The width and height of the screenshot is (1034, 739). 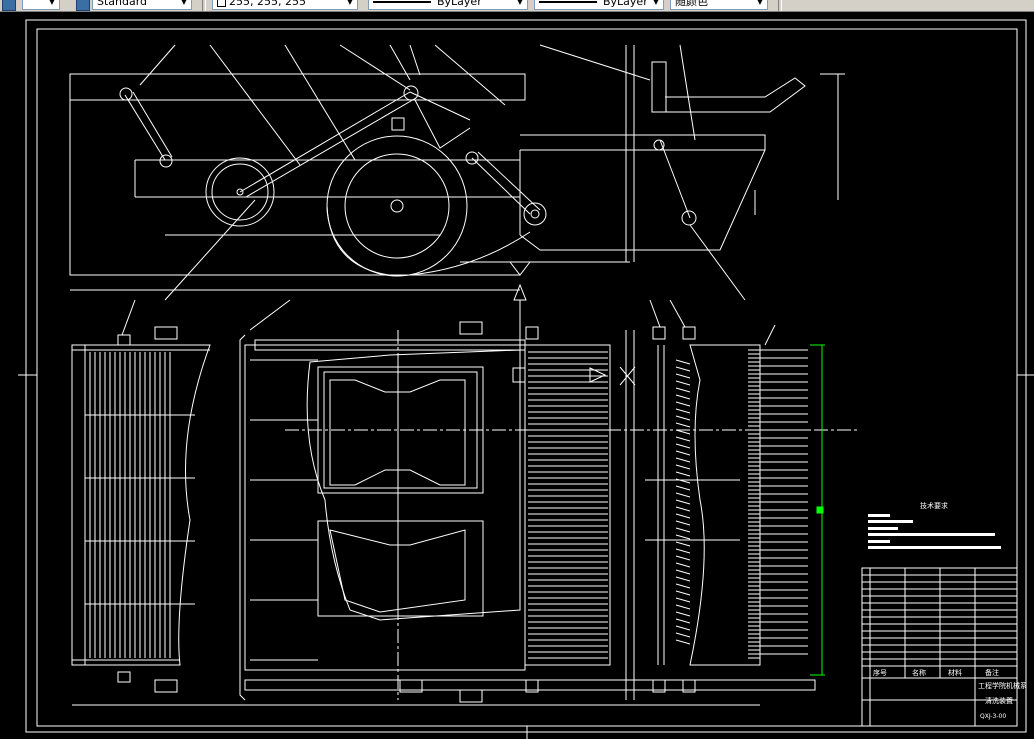 I want to click on color-combo: 255, 255, 255 ▼, so click(x=285, y=5).